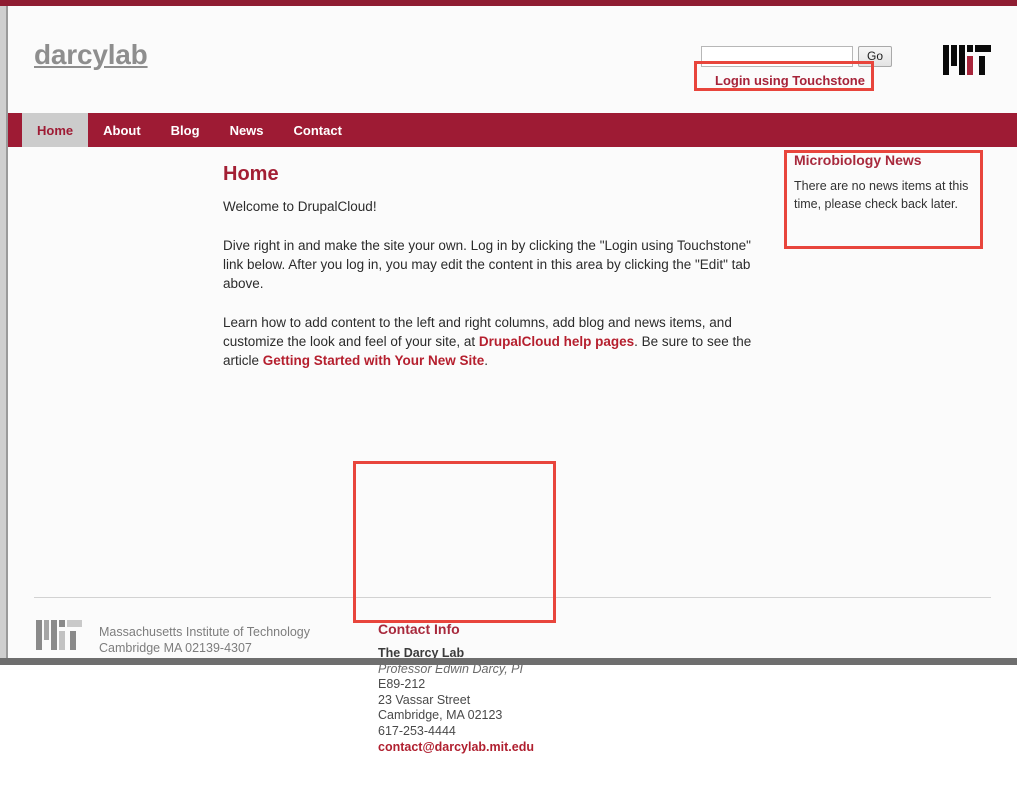  I want to click on contact-email-link: contact@darcylab.mit.edu, so click(465, 748).